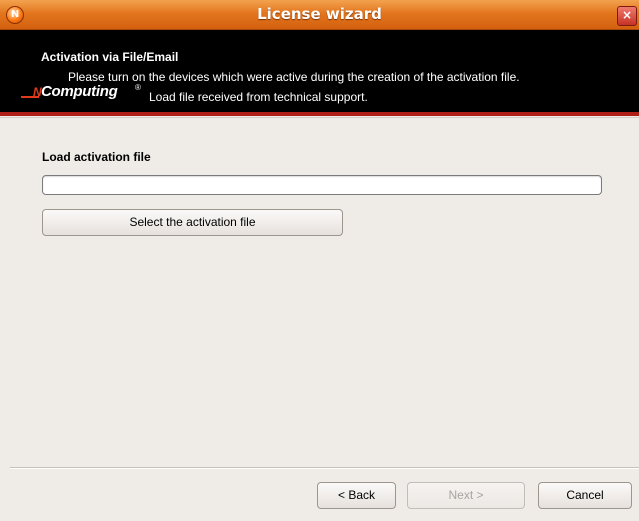 Image resolution: width=639 pixels, height=521 pixels. What do you see at coordinates (627, 16) in the screenshot?
I see `close-icon: ×` at bounding box center [627, 16].